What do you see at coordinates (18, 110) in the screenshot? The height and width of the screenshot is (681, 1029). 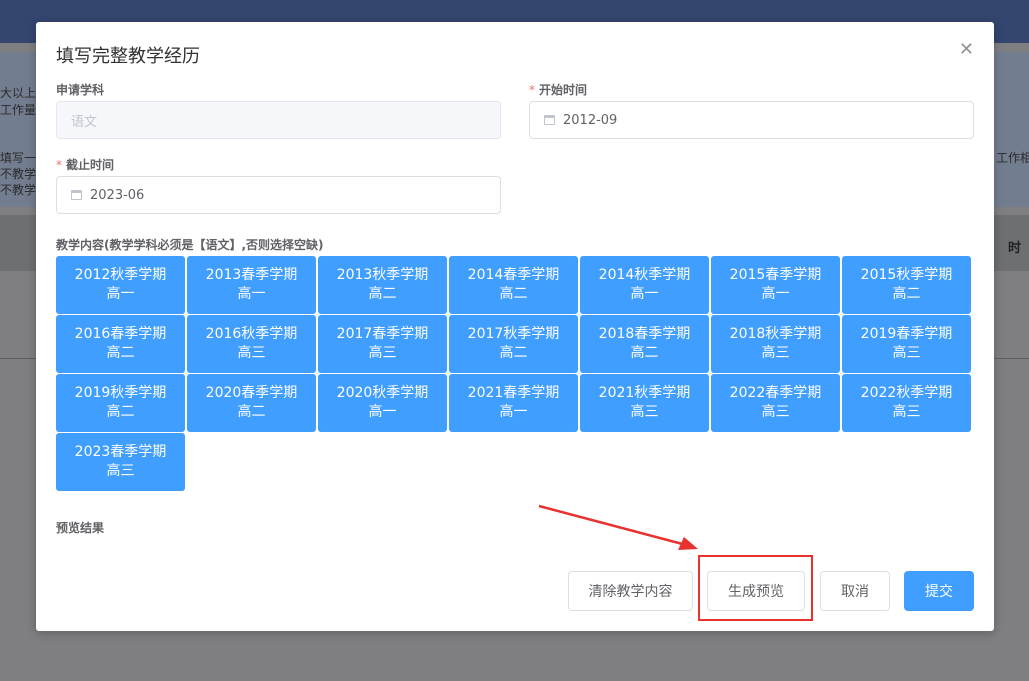 I see `background-text: 工作量` at bounding box center [18, 110].